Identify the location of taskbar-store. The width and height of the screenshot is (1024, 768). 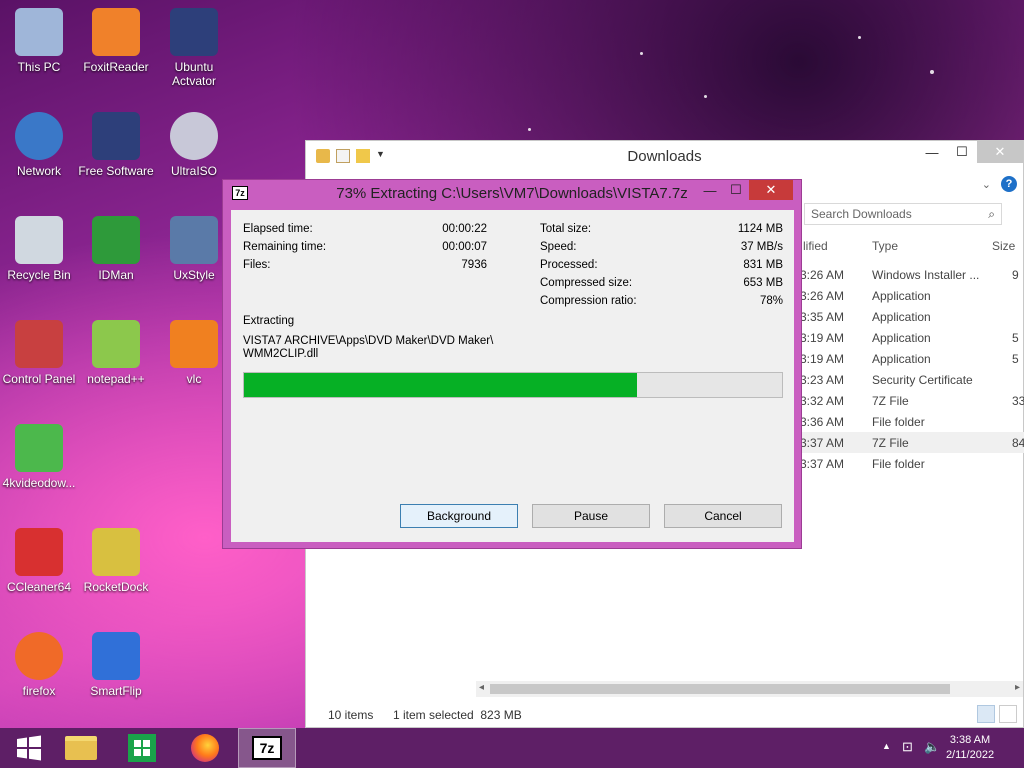
(142, 748).